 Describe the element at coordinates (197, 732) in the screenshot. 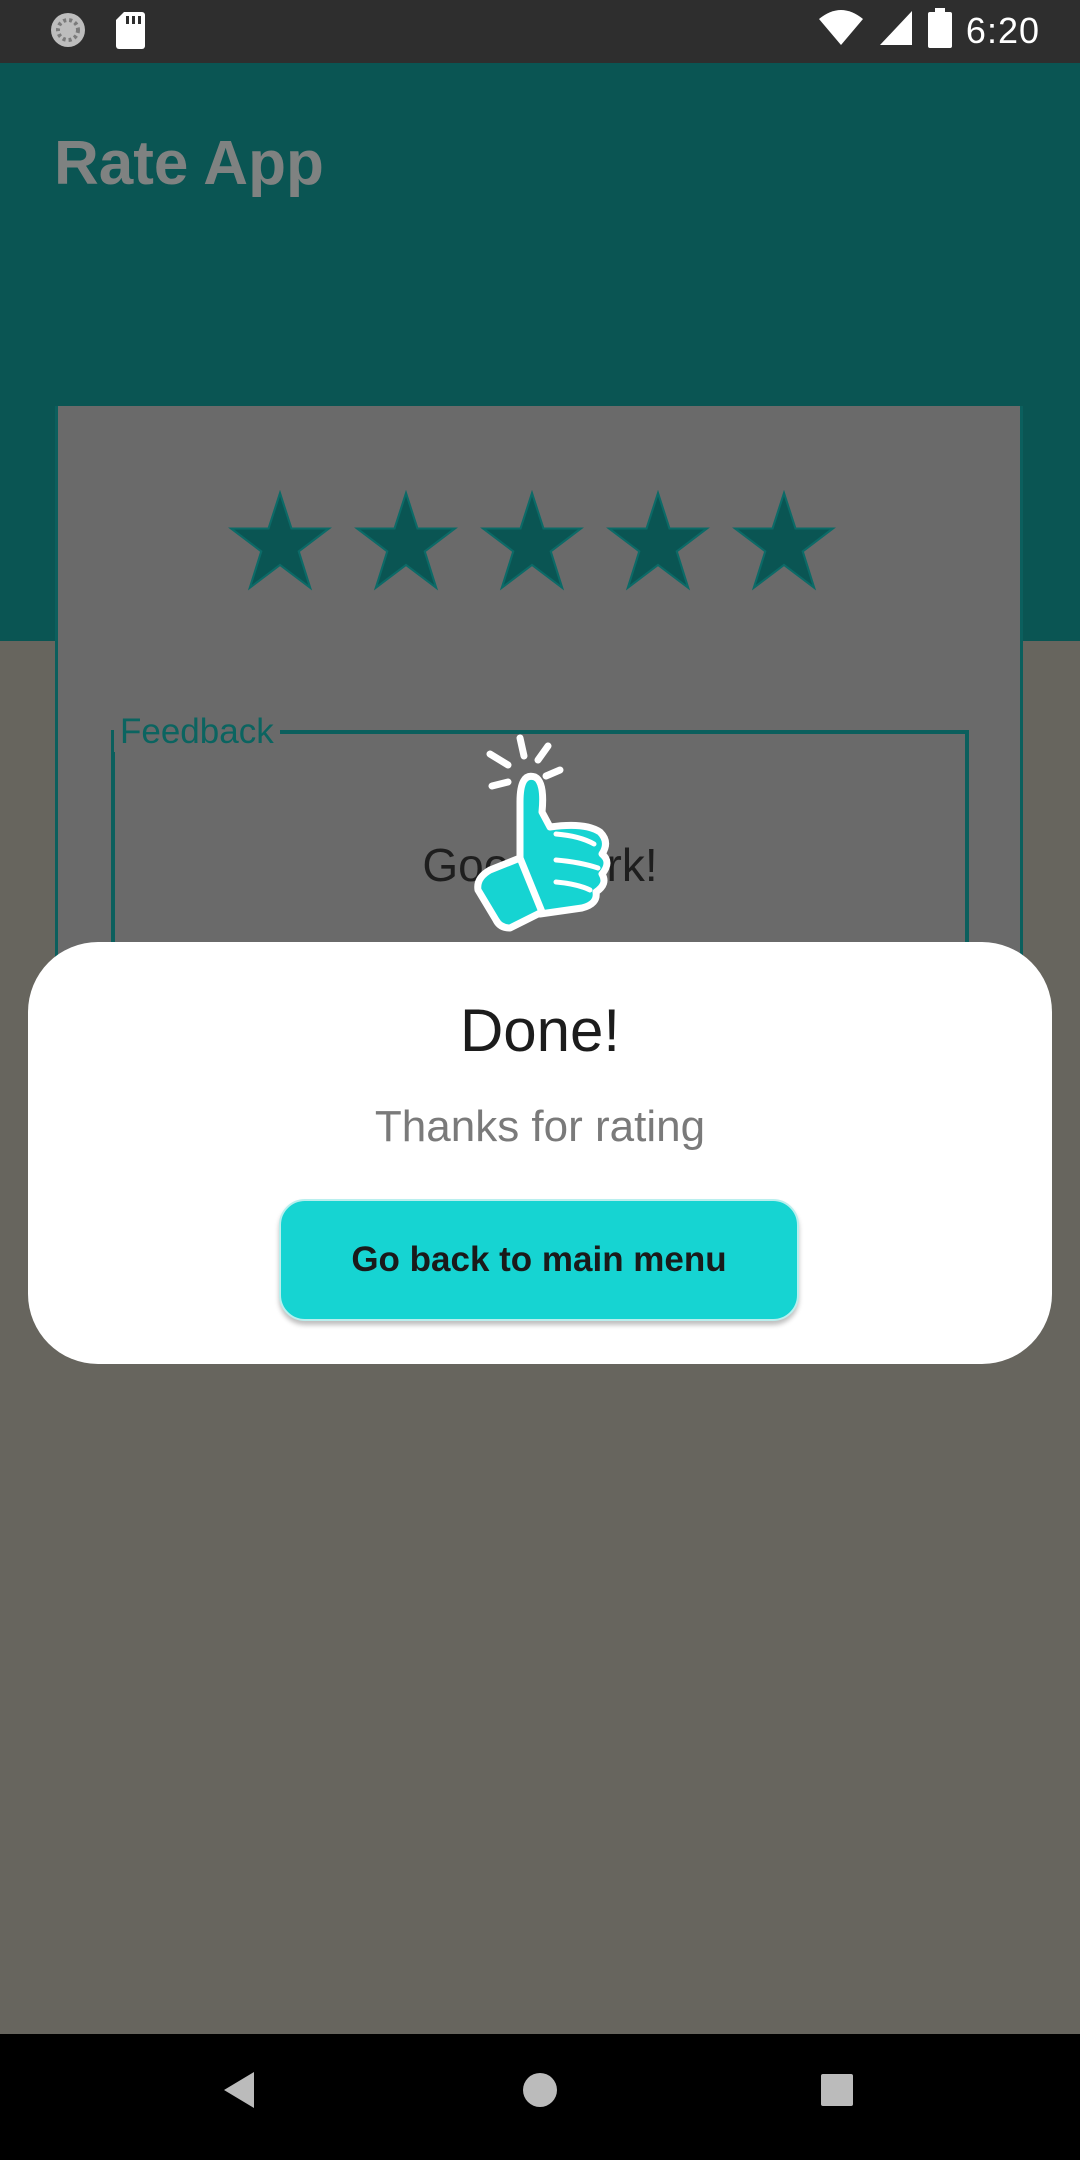

I see `feedback-label: Feedback` at that location.